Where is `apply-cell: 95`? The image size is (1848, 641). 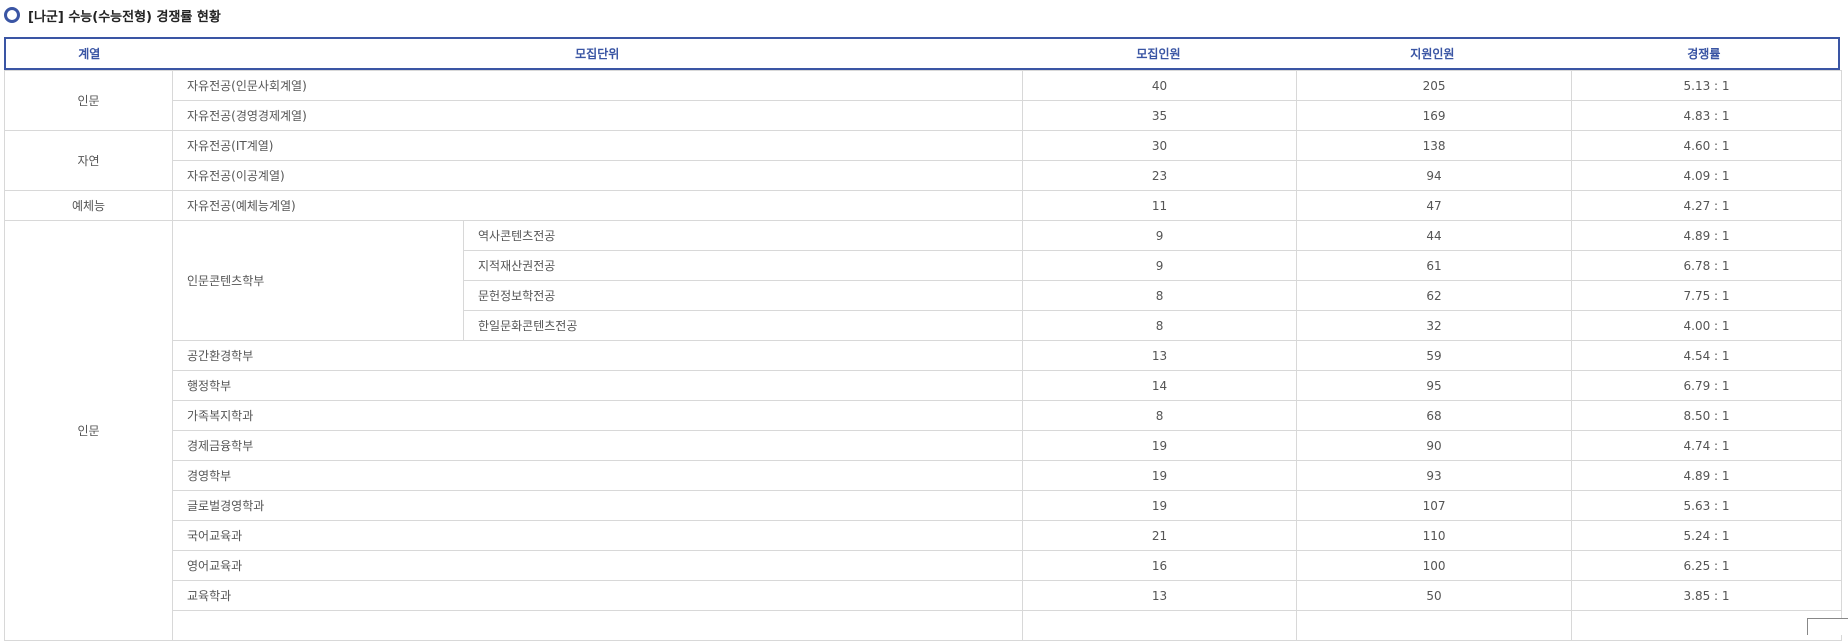 apply-cell: 95 is located at coordinates (1434, 385).